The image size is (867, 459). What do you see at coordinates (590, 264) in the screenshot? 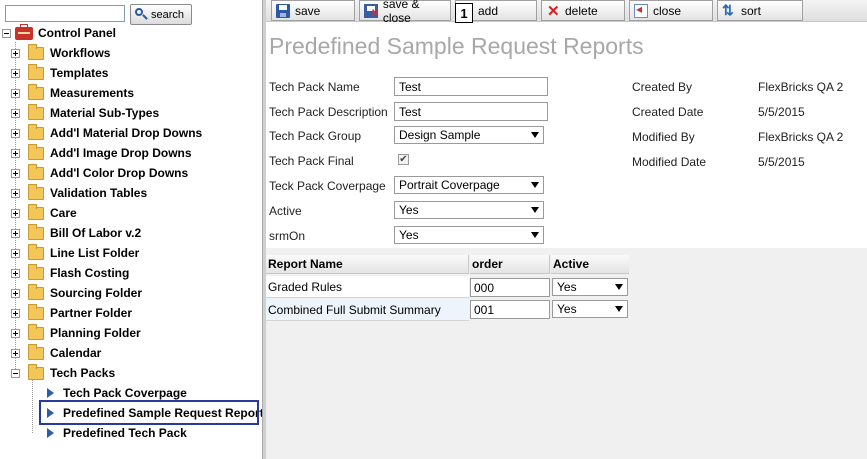
I see `grid-header-active: Active` at bounding box center [590, 264].